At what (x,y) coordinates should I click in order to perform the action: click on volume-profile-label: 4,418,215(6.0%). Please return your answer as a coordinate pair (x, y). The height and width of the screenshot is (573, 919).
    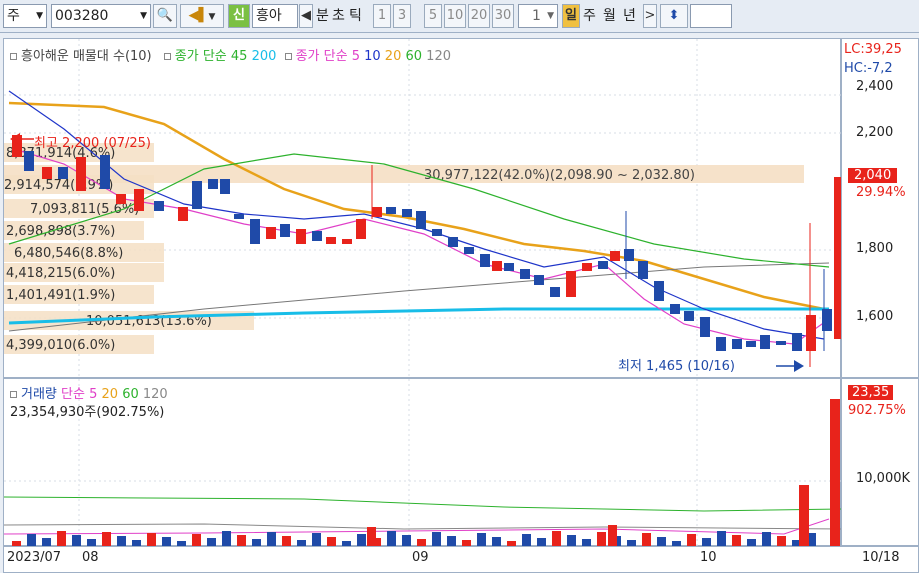
    Looking at the image, I should click on (60, 273).